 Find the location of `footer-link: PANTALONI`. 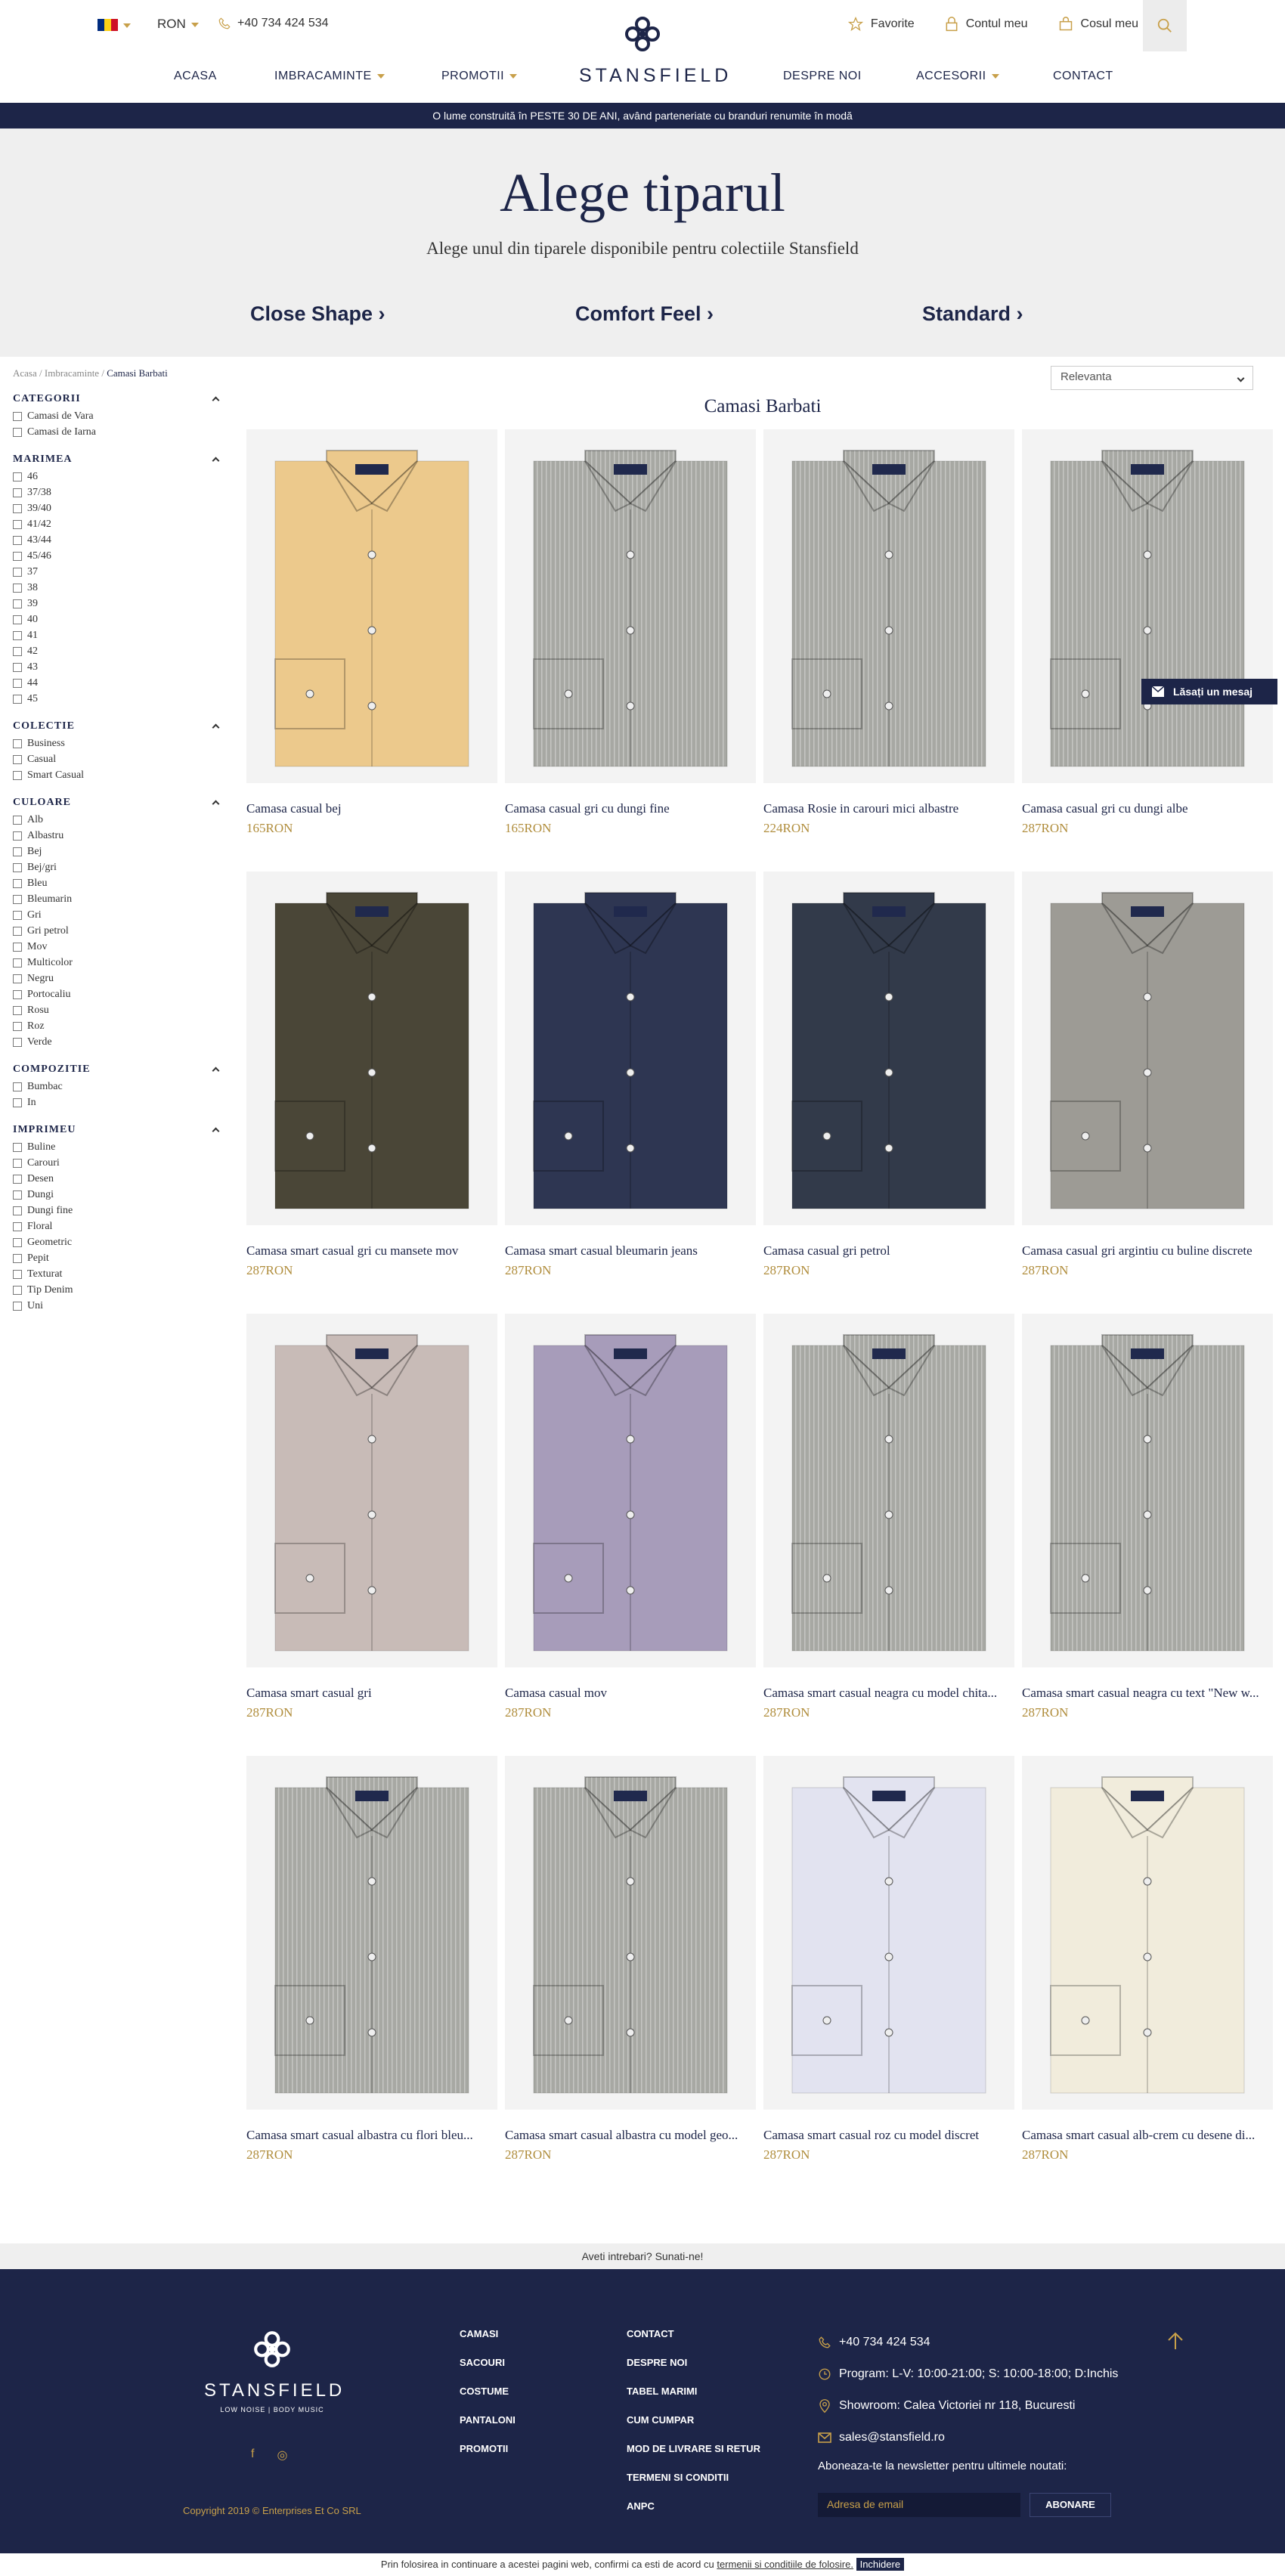

footer-link: PANTALONI is located at coordinates (488, 2428).